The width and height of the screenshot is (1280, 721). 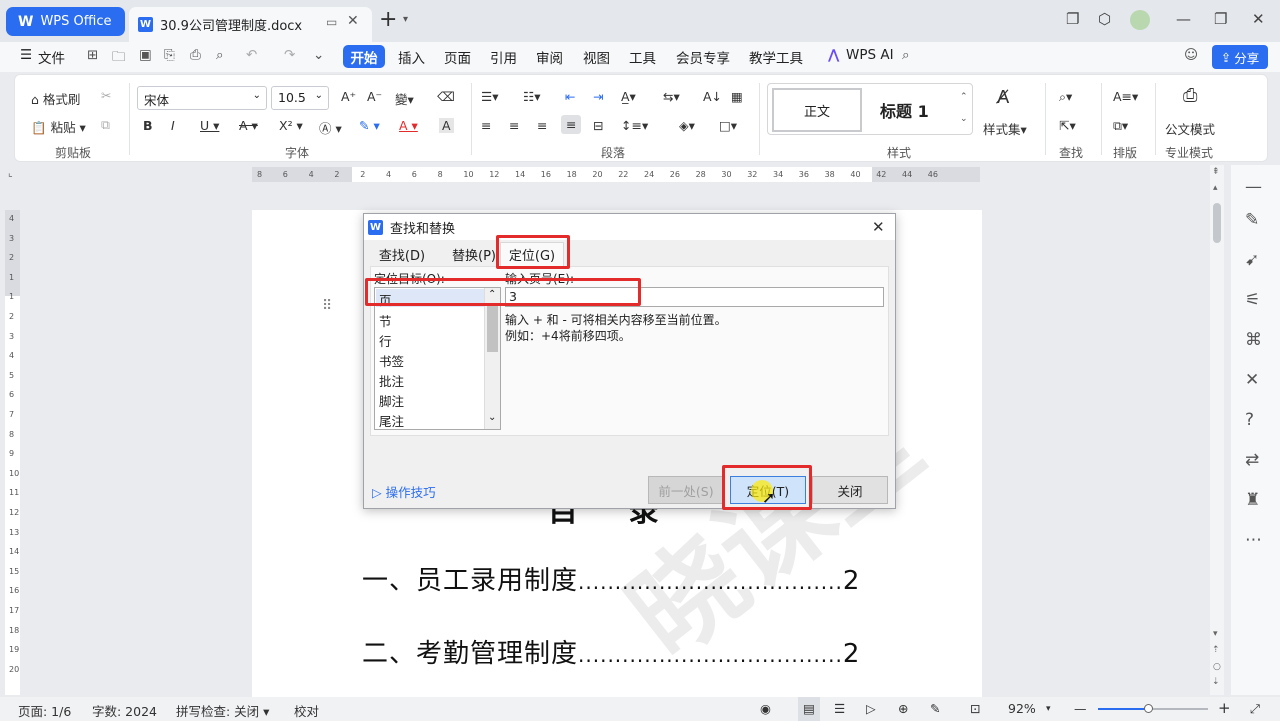 What do you see at coordinates (169, 55) in the screenshot?
I see `export-icon: ⎘` at bounding box center [169, 55].